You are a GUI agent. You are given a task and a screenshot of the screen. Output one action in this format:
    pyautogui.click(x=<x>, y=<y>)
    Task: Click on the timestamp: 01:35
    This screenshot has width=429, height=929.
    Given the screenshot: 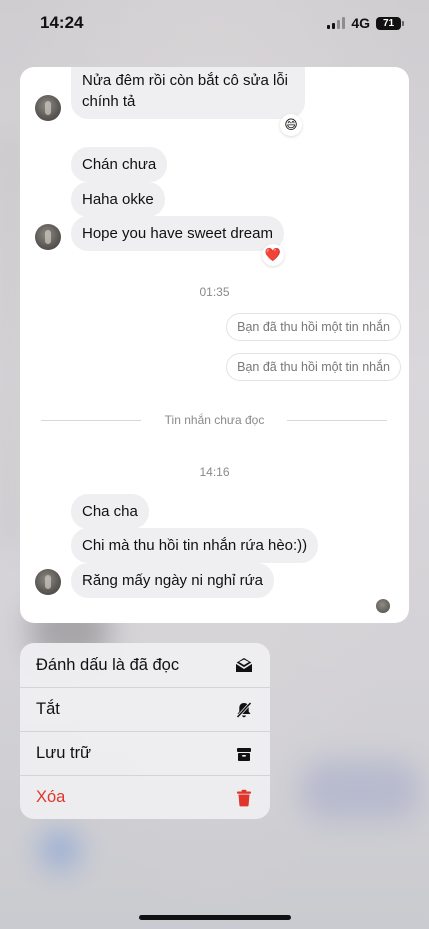 What is the action you would take?
    pyautogui.click(x=214, y=292)
    